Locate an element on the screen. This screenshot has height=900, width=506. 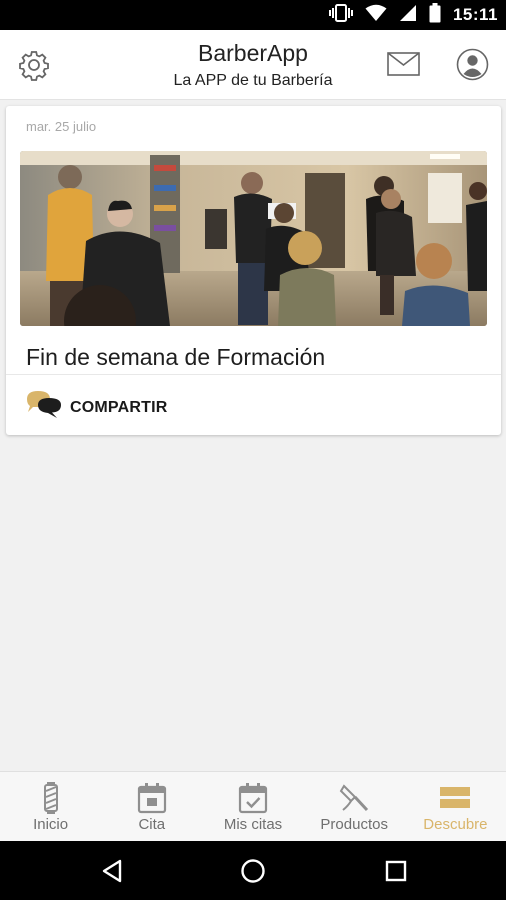
nav-label-mis-citas: Mis citas is located at coordinates (253, 824).